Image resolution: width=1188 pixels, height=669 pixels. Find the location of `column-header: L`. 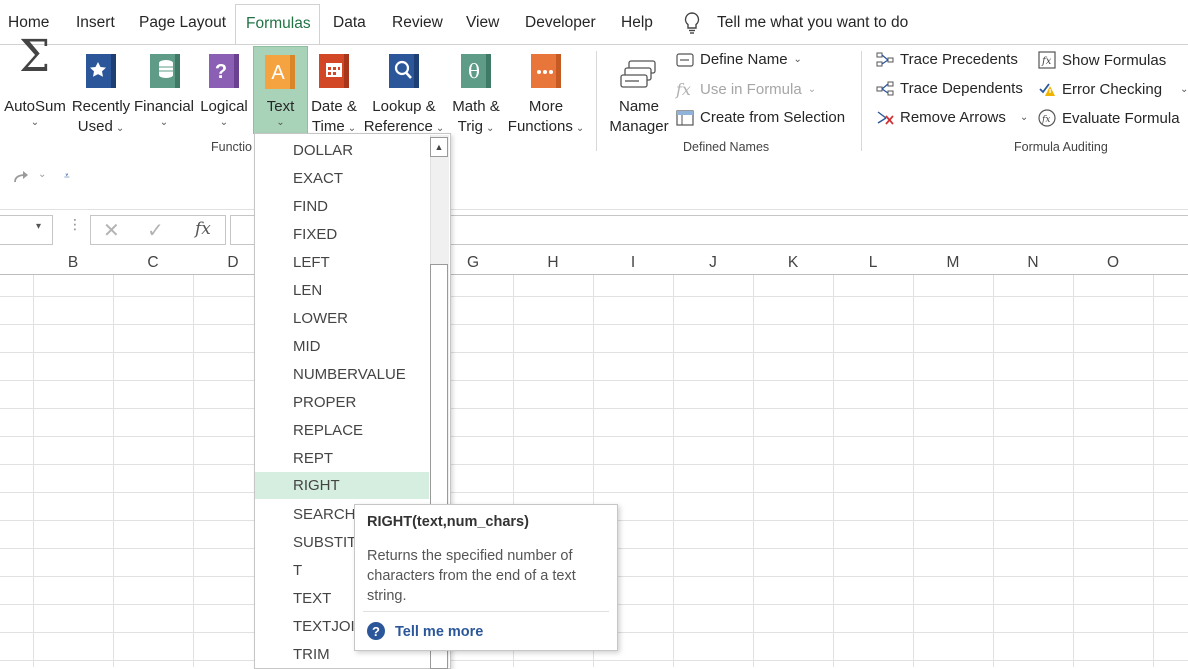

column-header: L is located at coordinates (873, 263).